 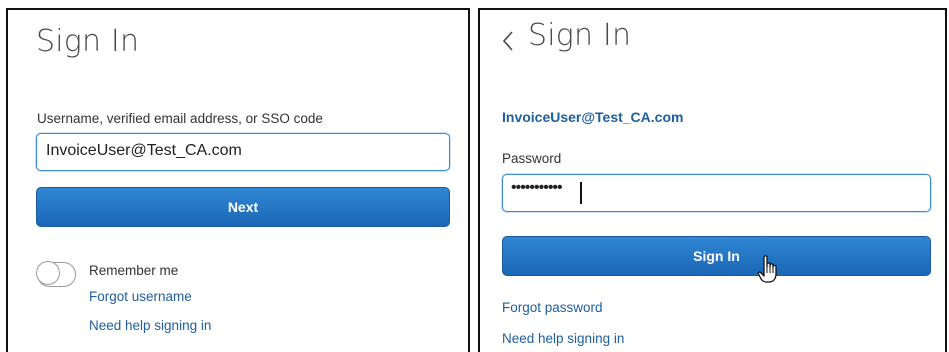 What do you see at coordinates (140, 296) in the screenshot?
I see `forgot-username-link: Forgot username` at bounding box center [140, 296].